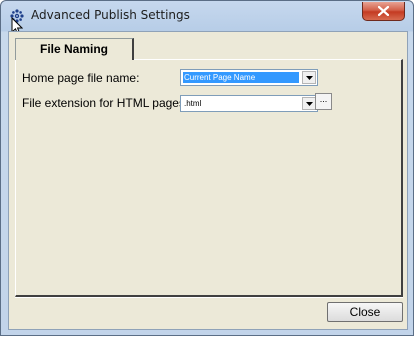  I want to click on extension-label: File extension for HTML pages:, so click(105, 103).